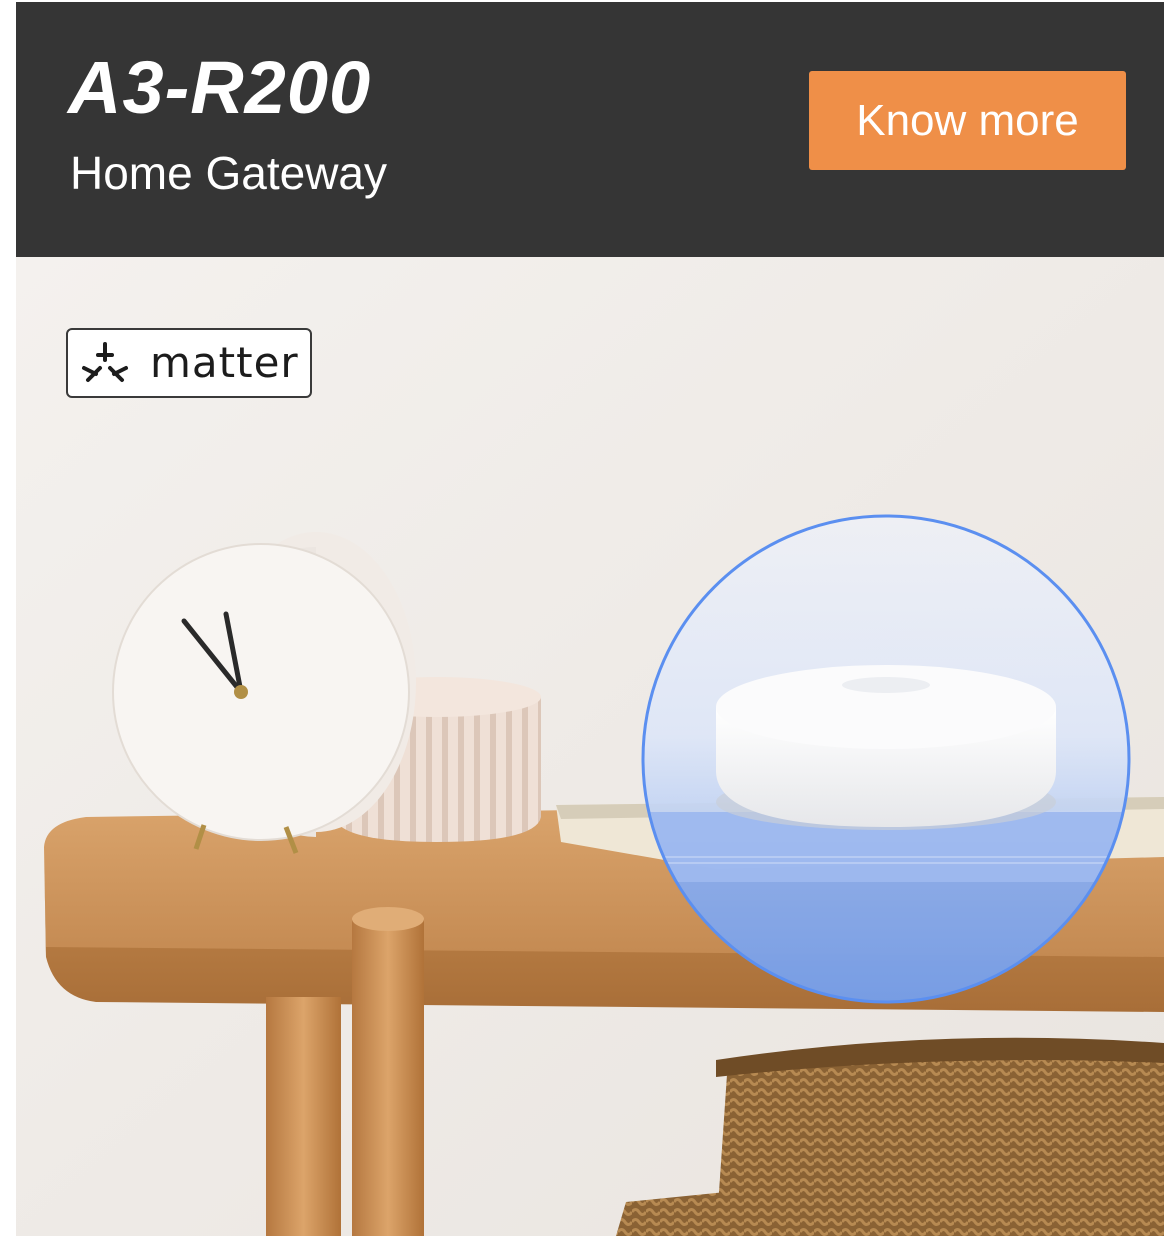 The width and height of the screenshot is (1164, 1236). What do you see at coordinates (105, 363) in the screenshot?
I see `matter-logo-icon` at bounding box center [105, 363].